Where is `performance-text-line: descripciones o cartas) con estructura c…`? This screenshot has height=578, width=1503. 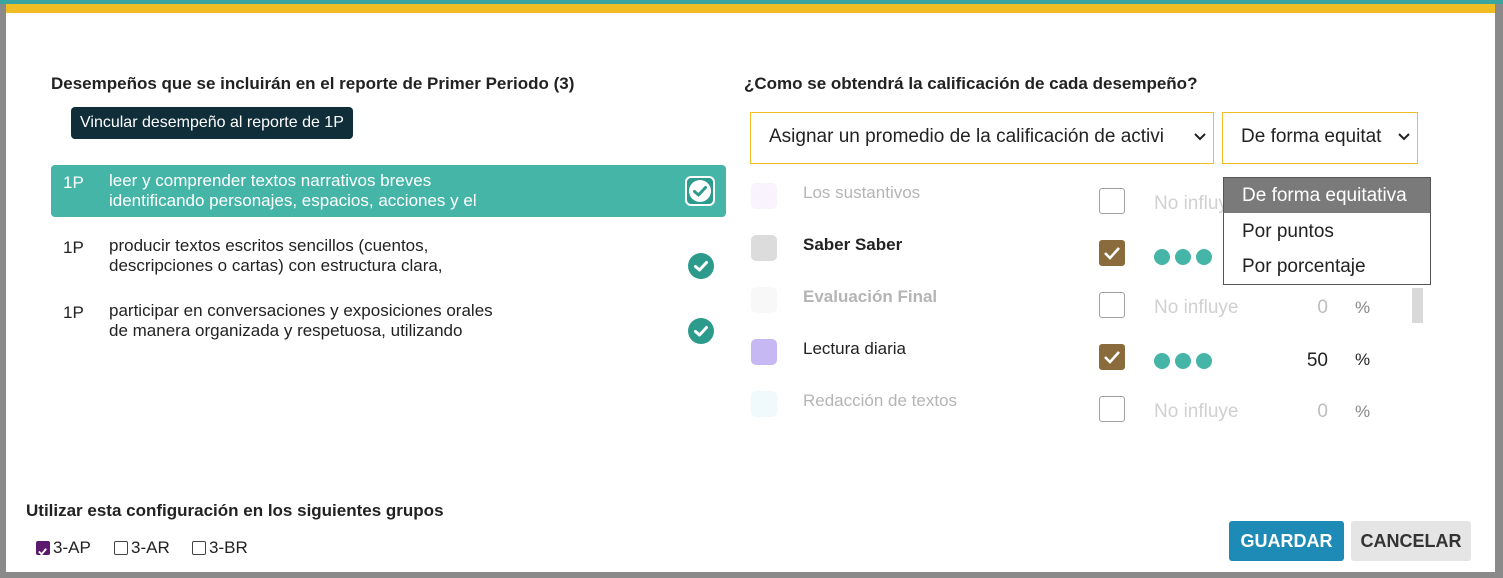 performance-text-line: descripciones o cartas) con estructura c… is located at coordinates (276, 265).